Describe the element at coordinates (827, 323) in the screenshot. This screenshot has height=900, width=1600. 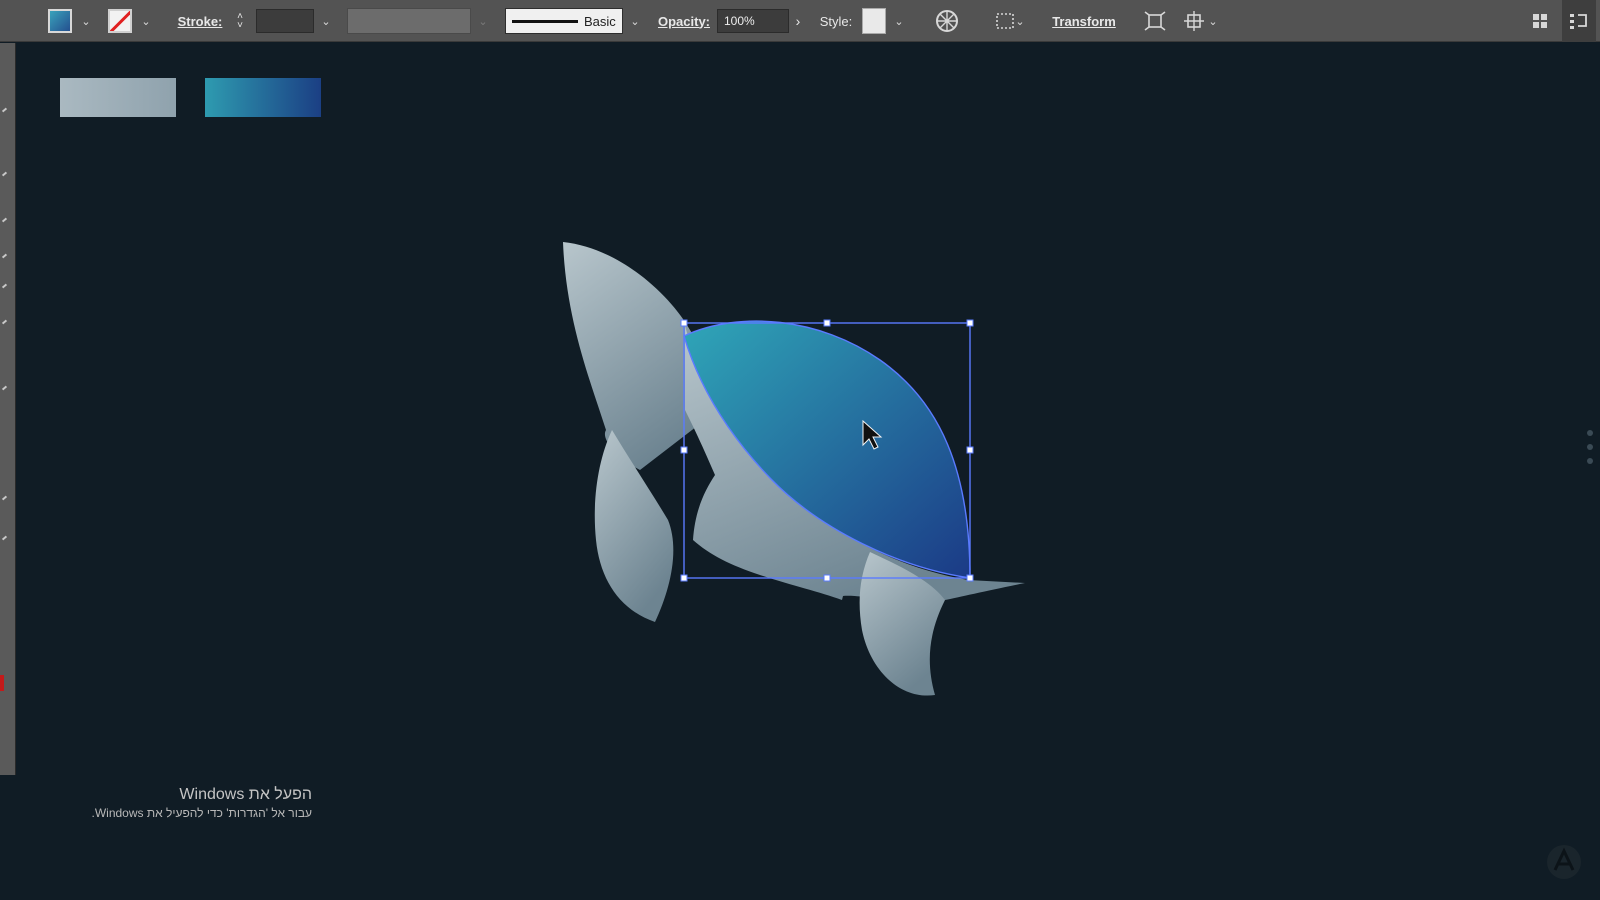
I see `selection-handle-top-middle` at that location.